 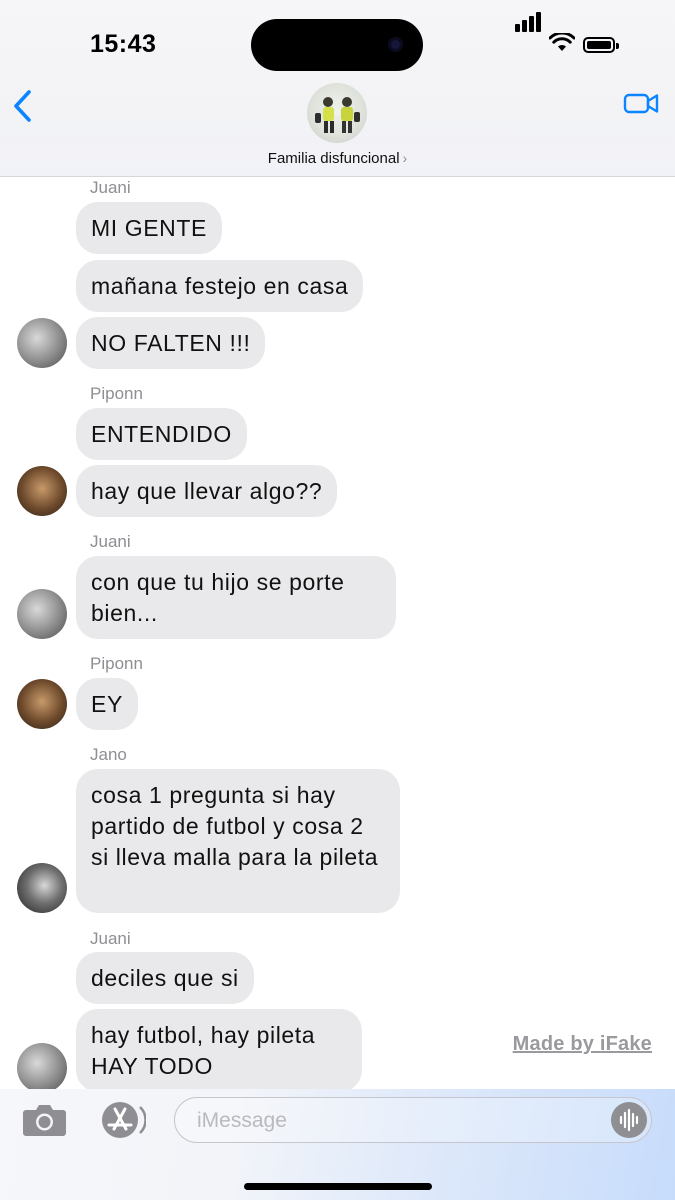 What do you see at coordinates (582, 1044) in the screenshot?
I see `watermark: Made by iFake` at bounding box center [582, 1044].